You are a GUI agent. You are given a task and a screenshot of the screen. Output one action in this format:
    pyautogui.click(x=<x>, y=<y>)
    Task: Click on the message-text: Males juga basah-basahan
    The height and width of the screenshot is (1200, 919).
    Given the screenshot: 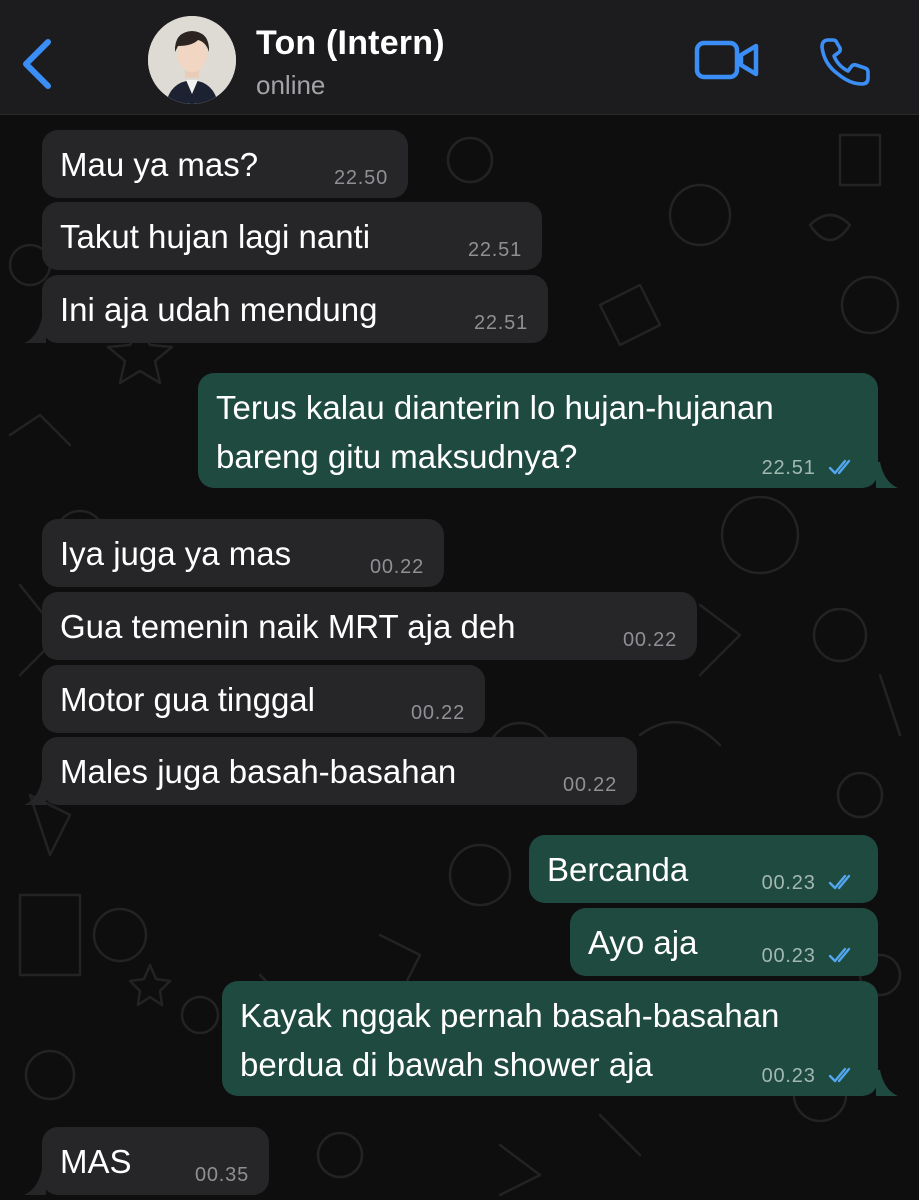 What is the action you would take?
    pyautogui.click(x=258, y=771)
    